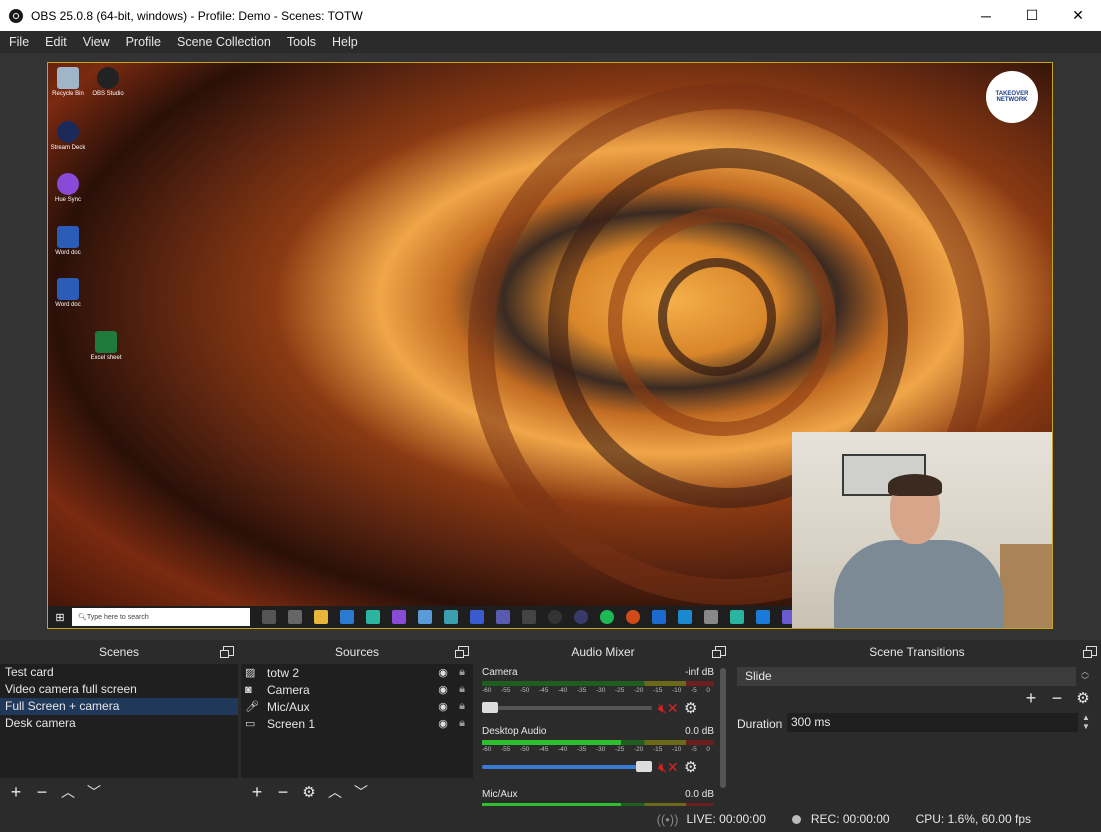 The height and width of the screenshot is (832, 1101). What do you see at coordinates (68, 136) in the screenshot?
I see `desktop-icon-stream-deck: Stream Deck` at bounding box center [68, 136].